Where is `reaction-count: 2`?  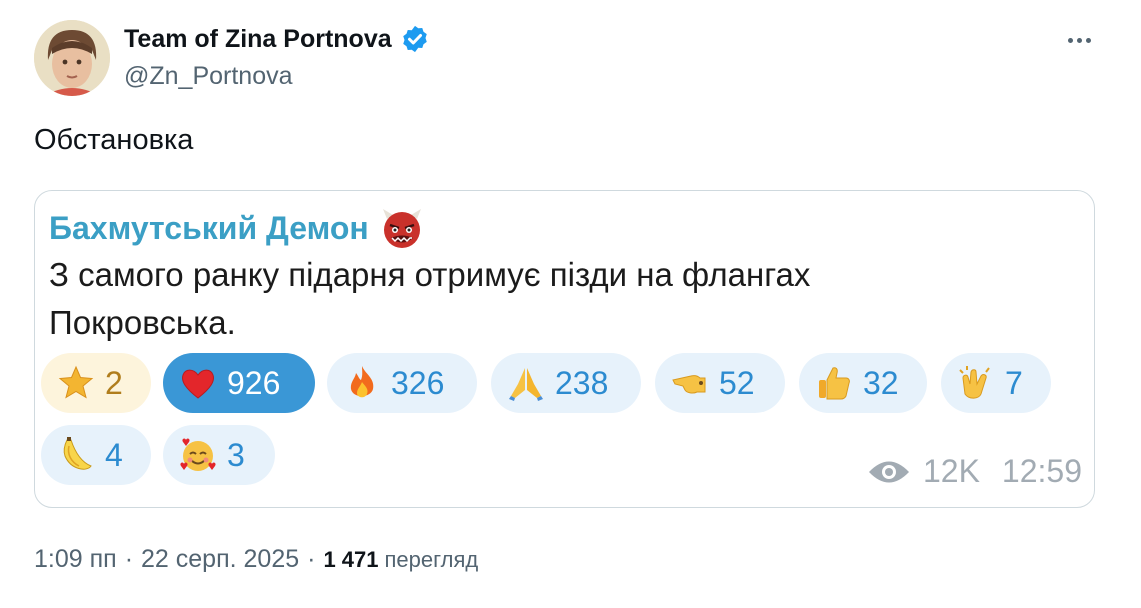
reaction-count: 2 is located at coordinates (114, 382).